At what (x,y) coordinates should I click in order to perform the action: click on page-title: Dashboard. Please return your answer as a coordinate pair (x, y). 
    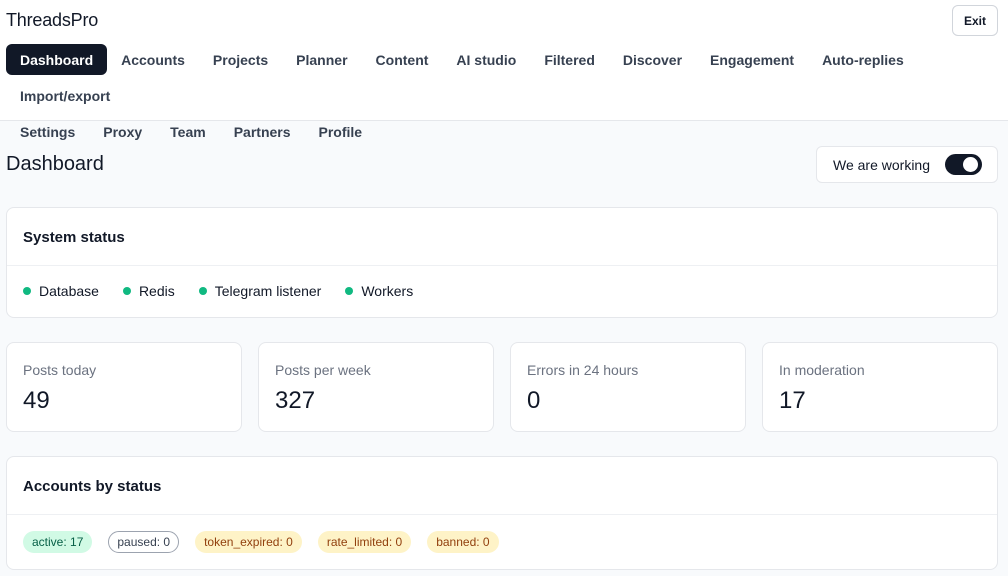
    Looking at the image, I should click on (55, 164).